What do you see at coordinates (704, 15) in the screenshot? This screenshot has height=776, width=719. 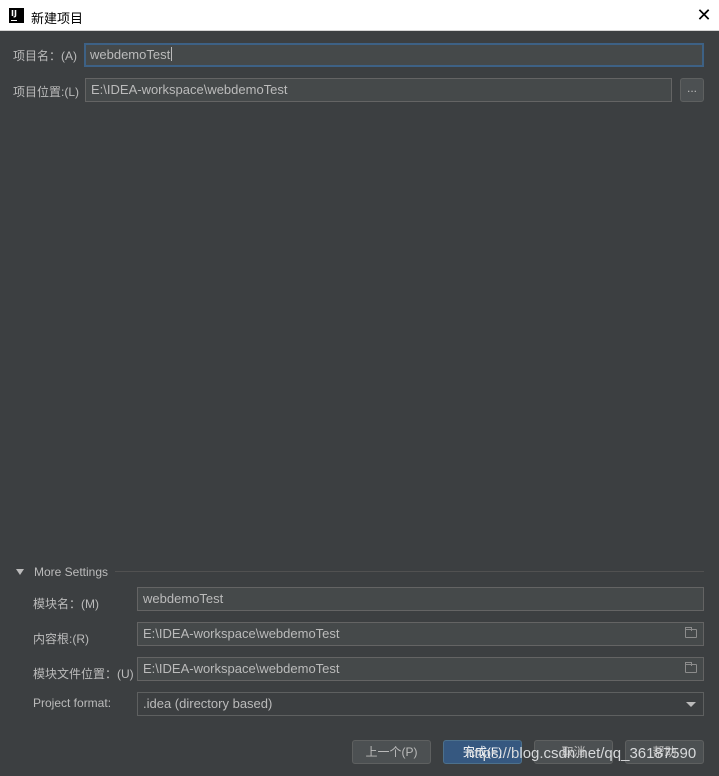 I see `close-icon: ✕` at bounding box center [704, 15].